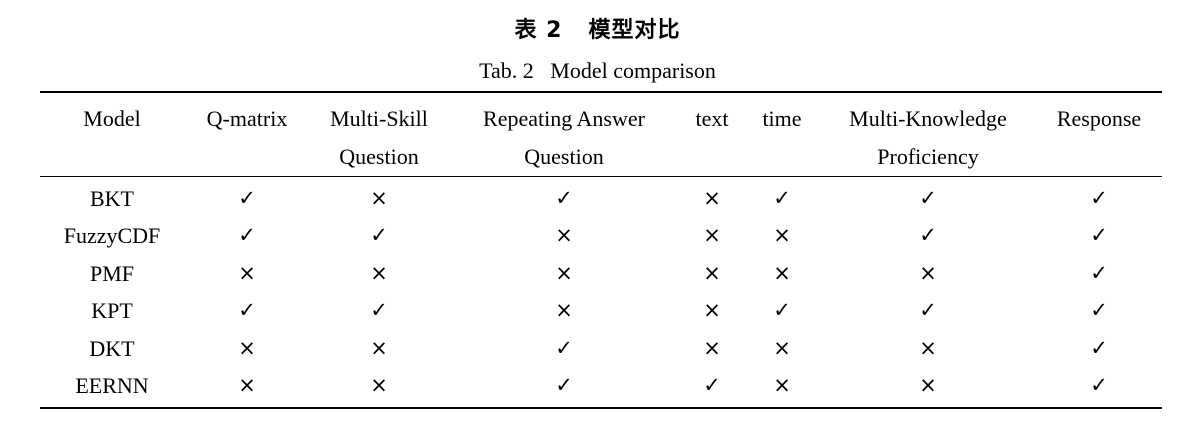 The height and width of the screenshot is (421, 1195). What do you see at coordinates (782, 118) in the screenshot?
I see `header-label: time` at bounding box center [782, 118].